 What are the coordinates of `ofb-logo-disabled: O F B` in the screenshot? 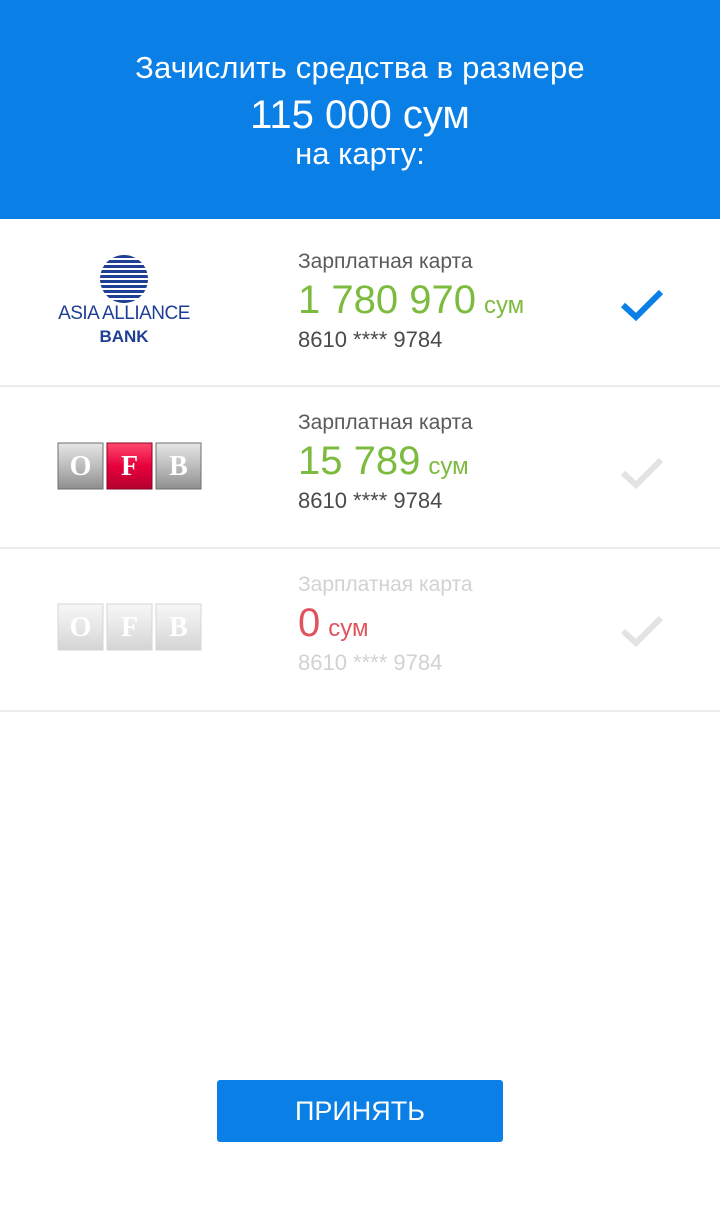 It's located at (130, 629).